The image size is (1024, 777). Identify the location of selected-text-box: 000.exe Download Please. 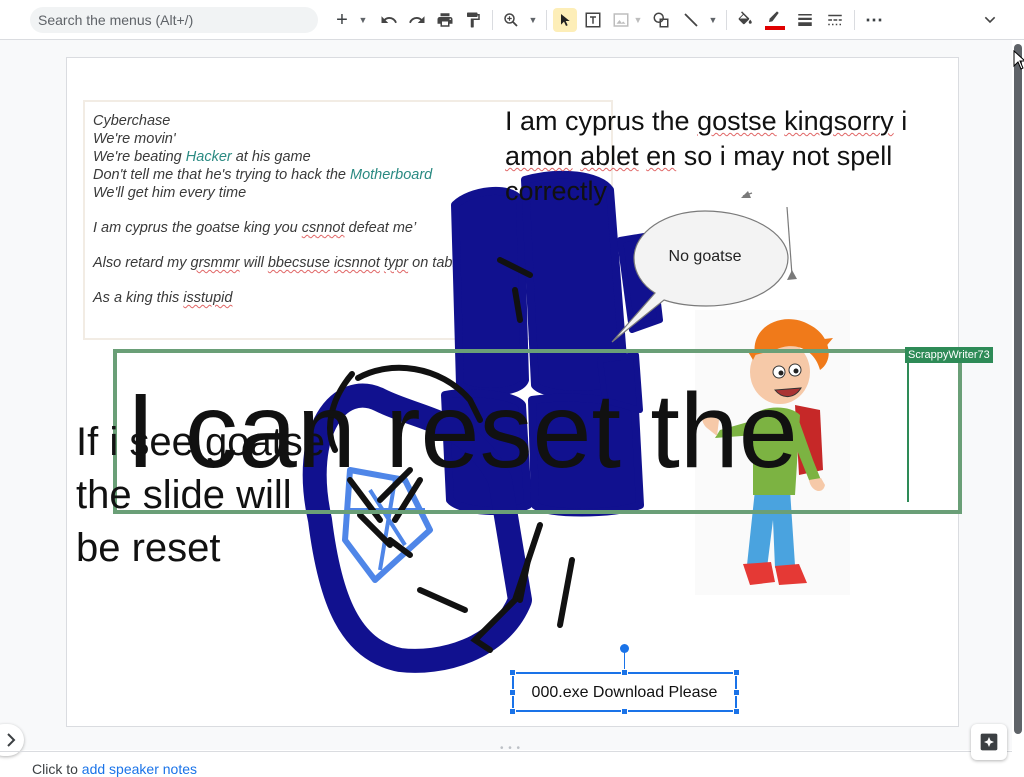
(624, 692).